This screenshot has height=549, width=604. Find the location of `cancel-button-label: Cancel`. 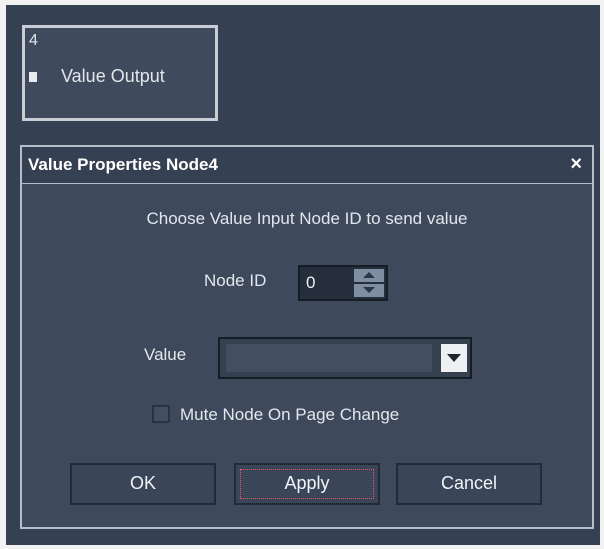

cancel-button-label: Cancel is located at coordinates (469, 483).